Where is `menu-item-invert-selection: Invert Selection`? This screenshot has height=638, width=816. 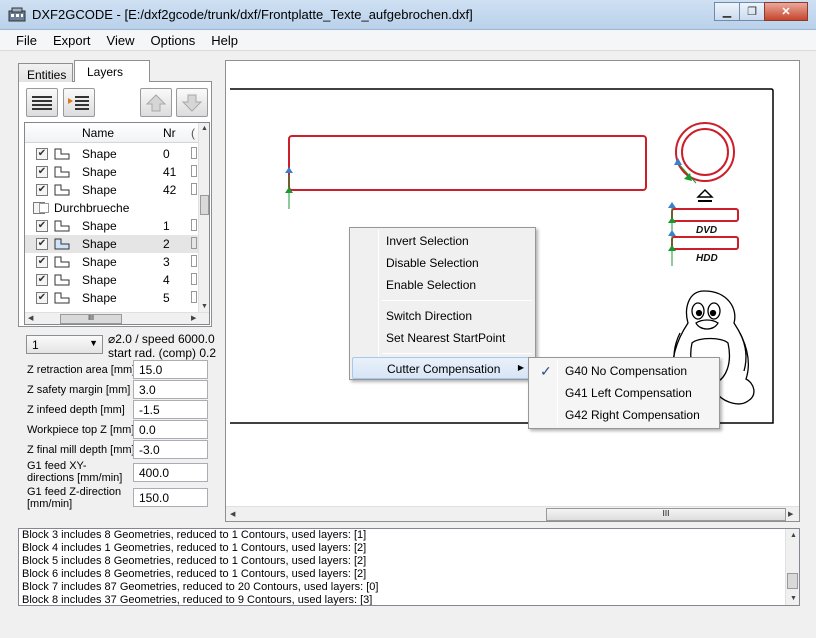
menu-item-invert-selection: Invert Selection is located at coordinates (442, 241).